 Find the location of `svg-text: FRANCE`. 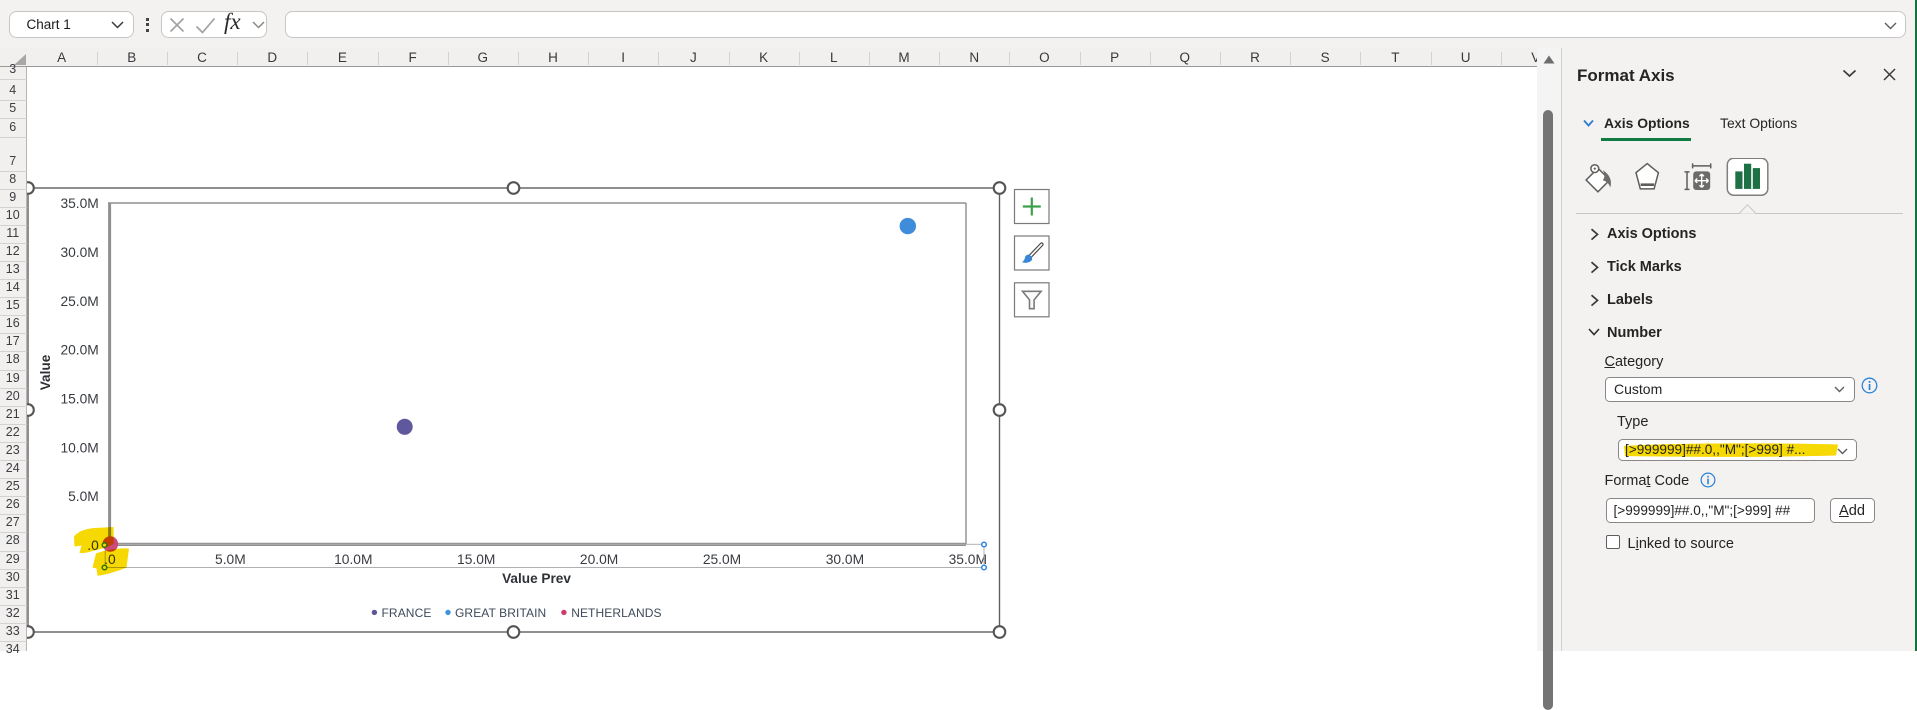

svg-text: FRANCE is located at coordinates (407, 613).